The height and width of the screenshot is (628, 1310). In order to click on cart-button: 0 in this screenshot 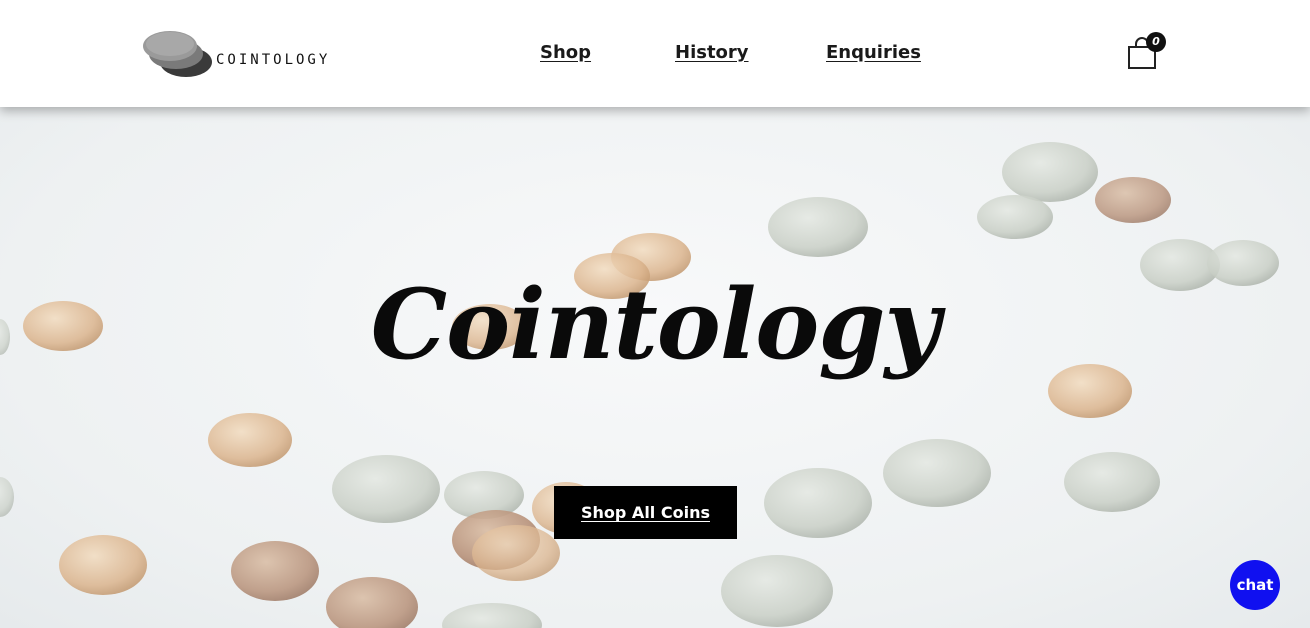, I will do `click(1148, 52)`.